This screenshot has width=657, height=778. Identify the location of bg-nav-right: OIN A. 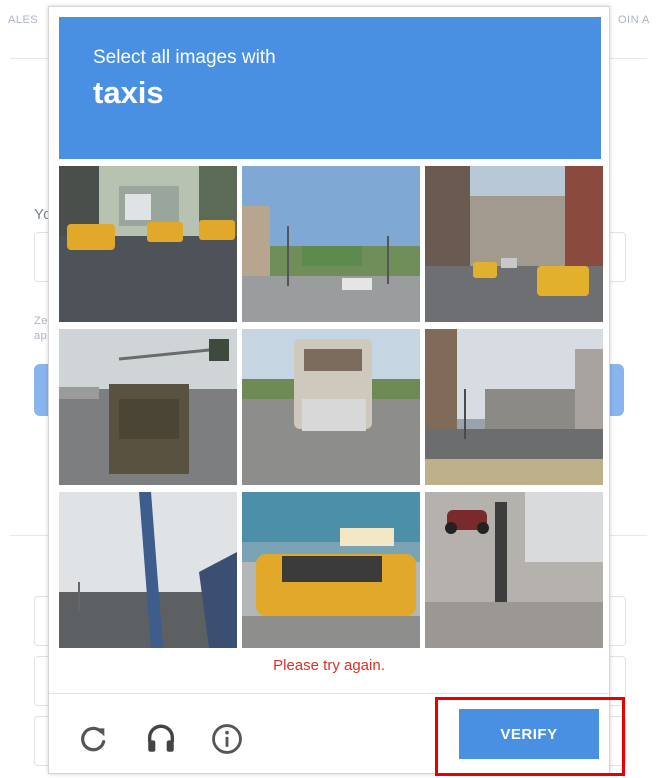
(634, 20).